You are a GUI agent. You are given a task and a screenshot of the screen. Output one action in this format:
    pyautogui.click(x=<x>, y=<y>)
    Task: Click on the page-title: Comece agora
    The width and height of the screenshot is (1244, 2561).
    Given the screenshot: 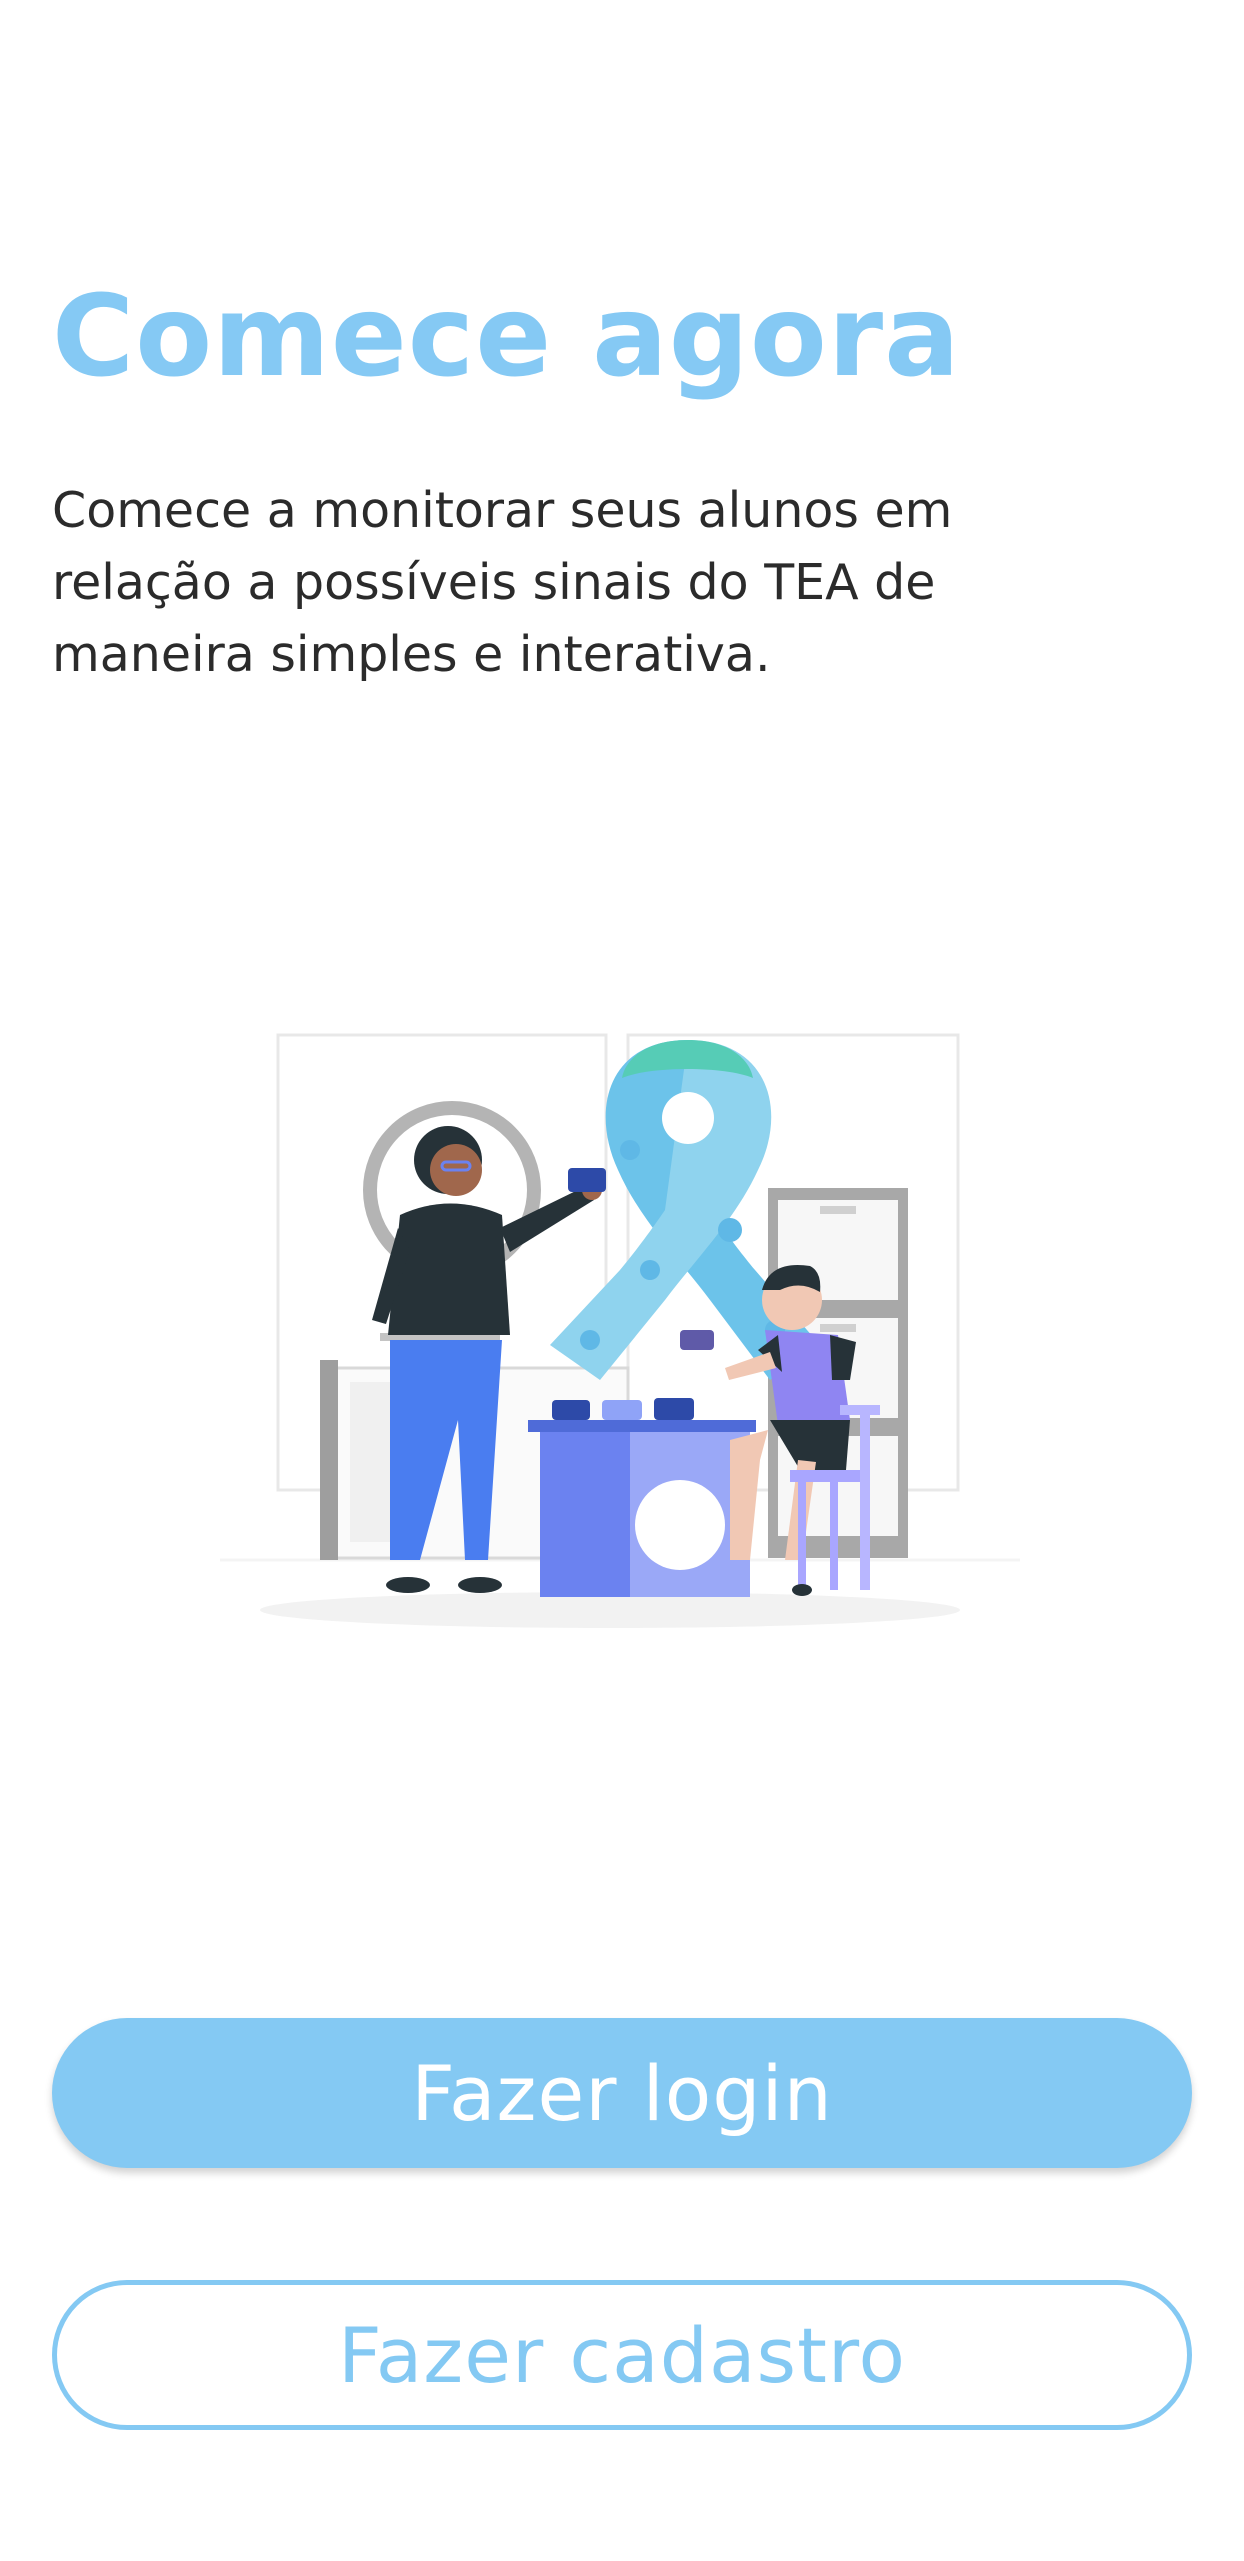 What is the action you would take?
    pyautogui.click(x=506, y=337)
    